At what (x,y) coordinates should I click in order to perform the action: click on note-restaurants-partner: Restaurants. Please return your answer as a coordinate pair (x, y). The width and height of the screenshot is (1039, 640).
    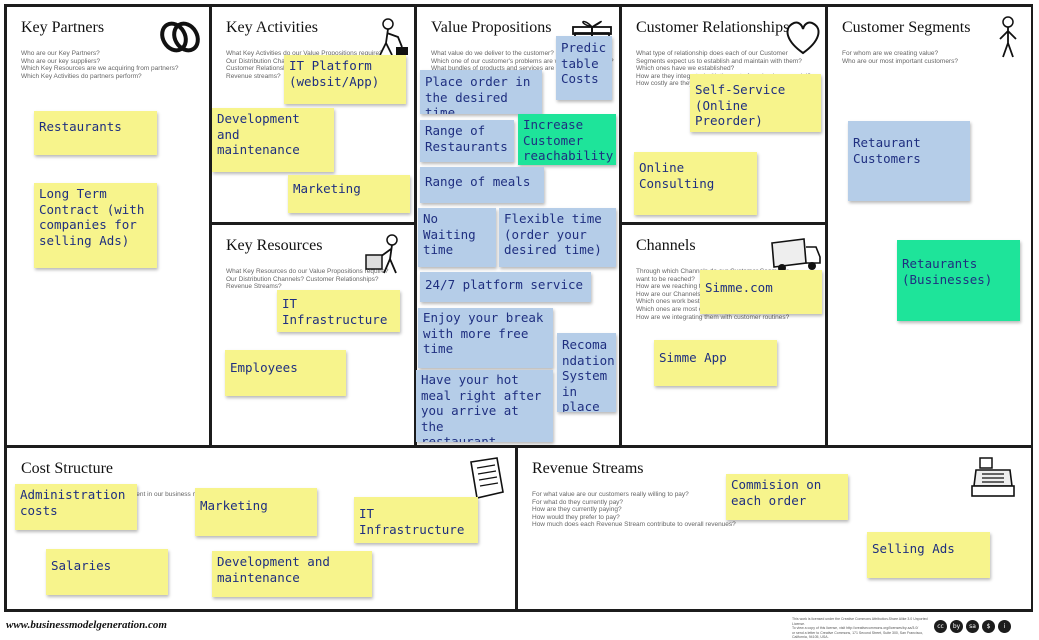
    Looking at the image, I should click on (95, 133).